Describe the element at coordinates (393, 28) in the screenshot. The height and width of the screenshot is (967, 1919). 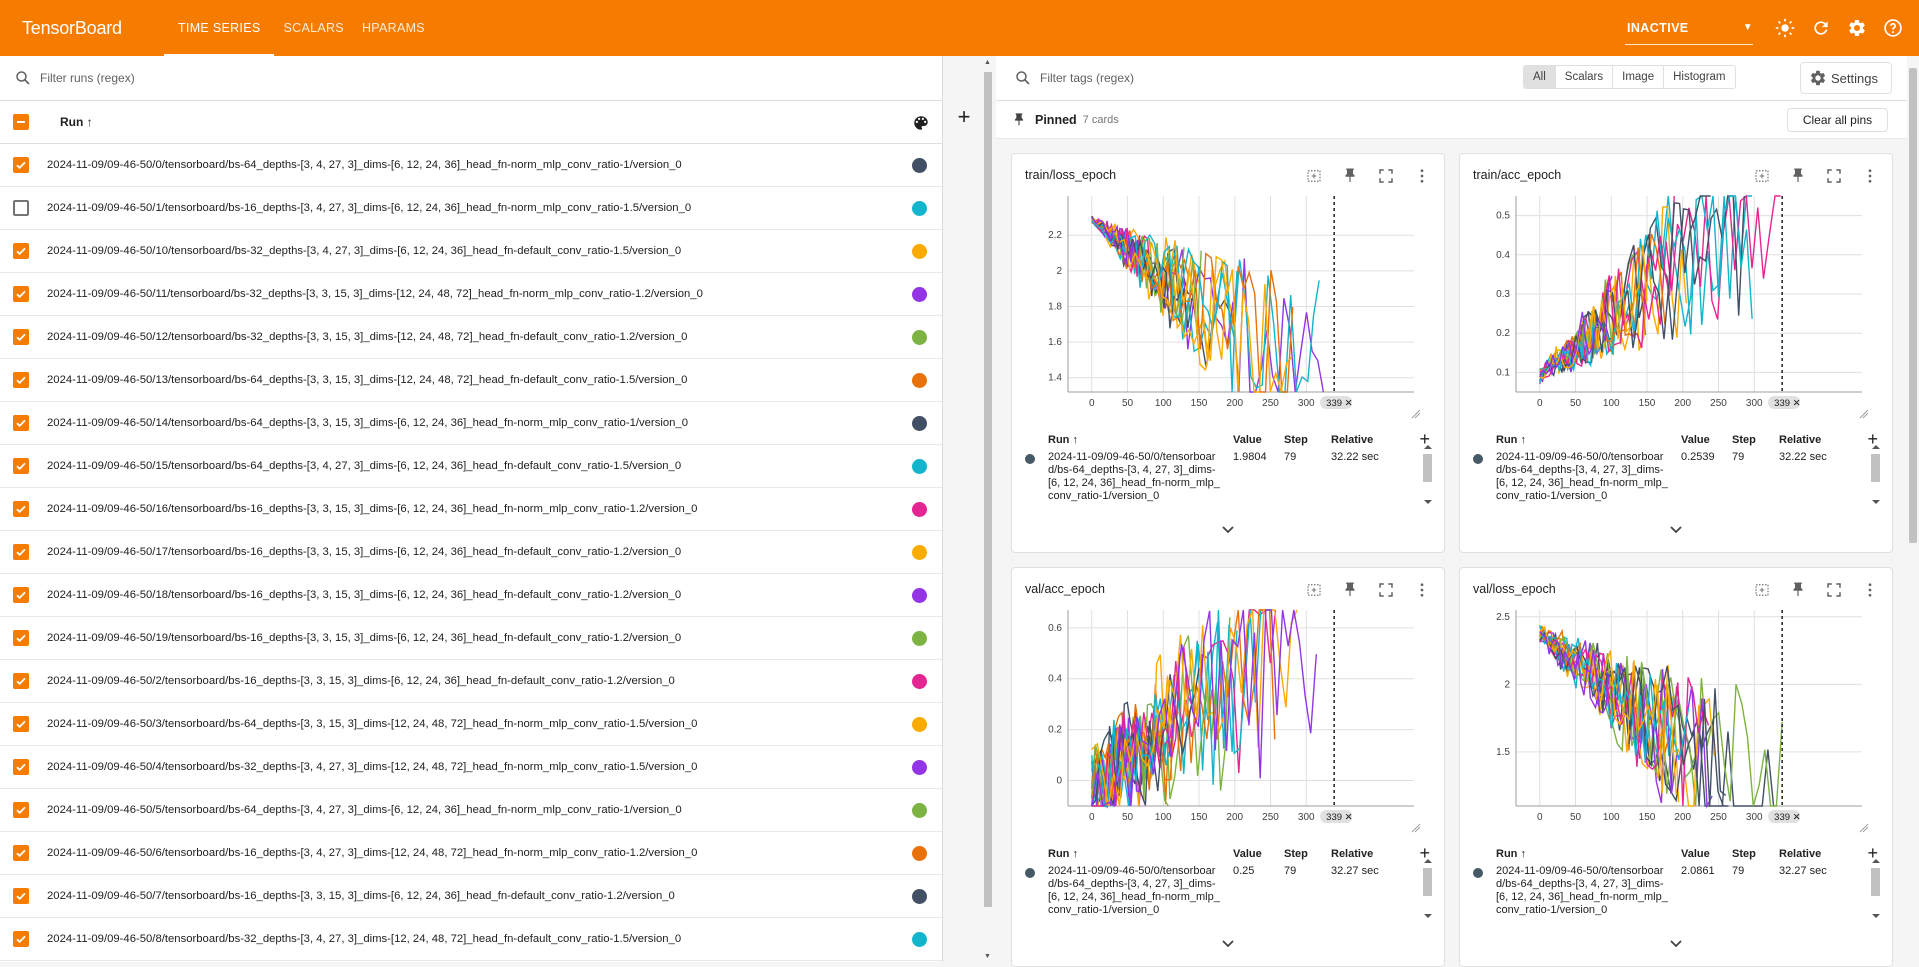
I see `tab-hparams: HPARAMS` at that location.